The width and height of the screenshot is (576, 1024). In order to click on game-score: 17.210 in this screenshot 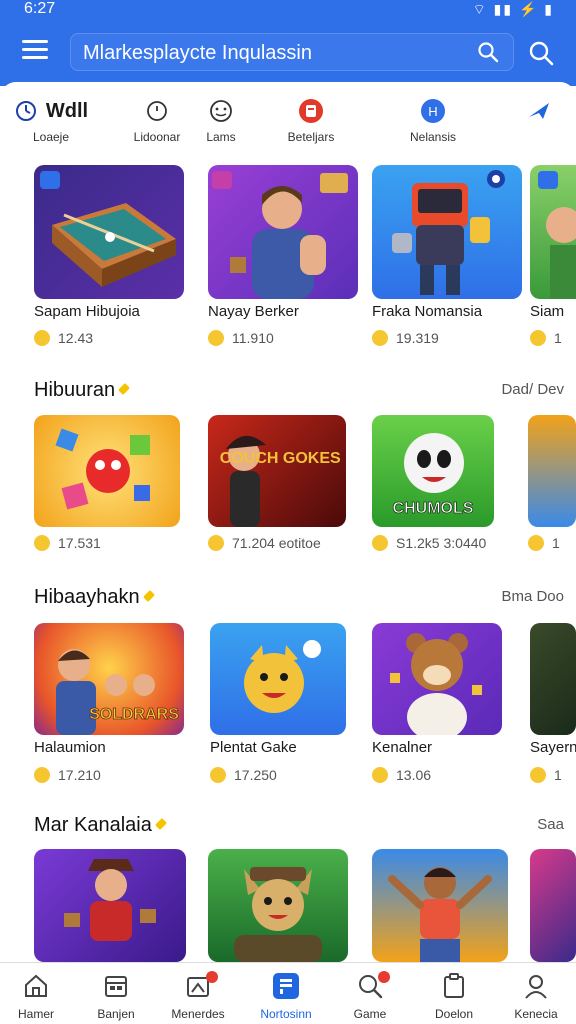, I will do `click(67, 775)`.